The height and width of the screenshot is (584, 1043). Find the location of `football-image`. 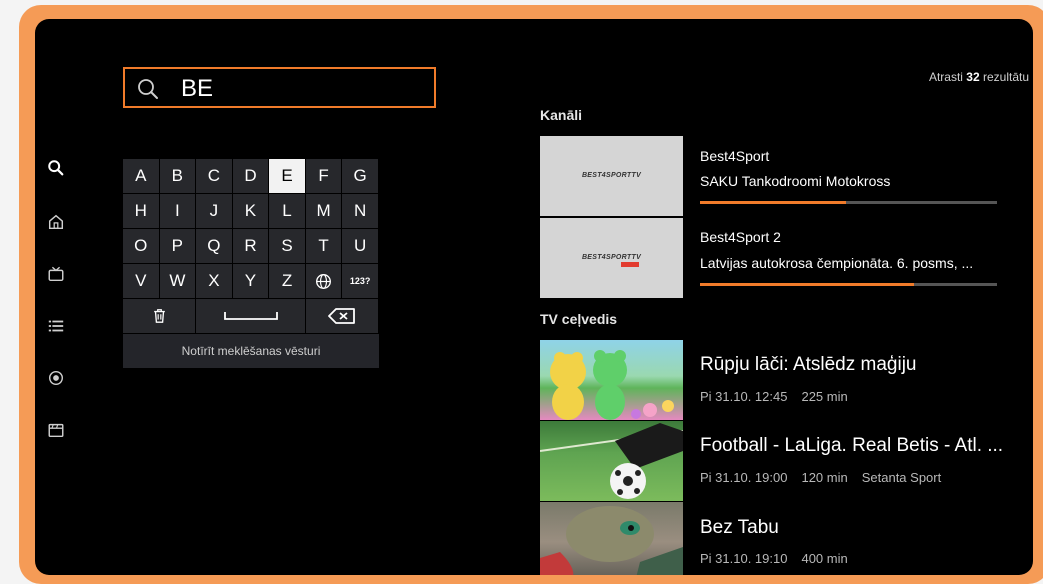

football-image is located at coordinates (611, 461).